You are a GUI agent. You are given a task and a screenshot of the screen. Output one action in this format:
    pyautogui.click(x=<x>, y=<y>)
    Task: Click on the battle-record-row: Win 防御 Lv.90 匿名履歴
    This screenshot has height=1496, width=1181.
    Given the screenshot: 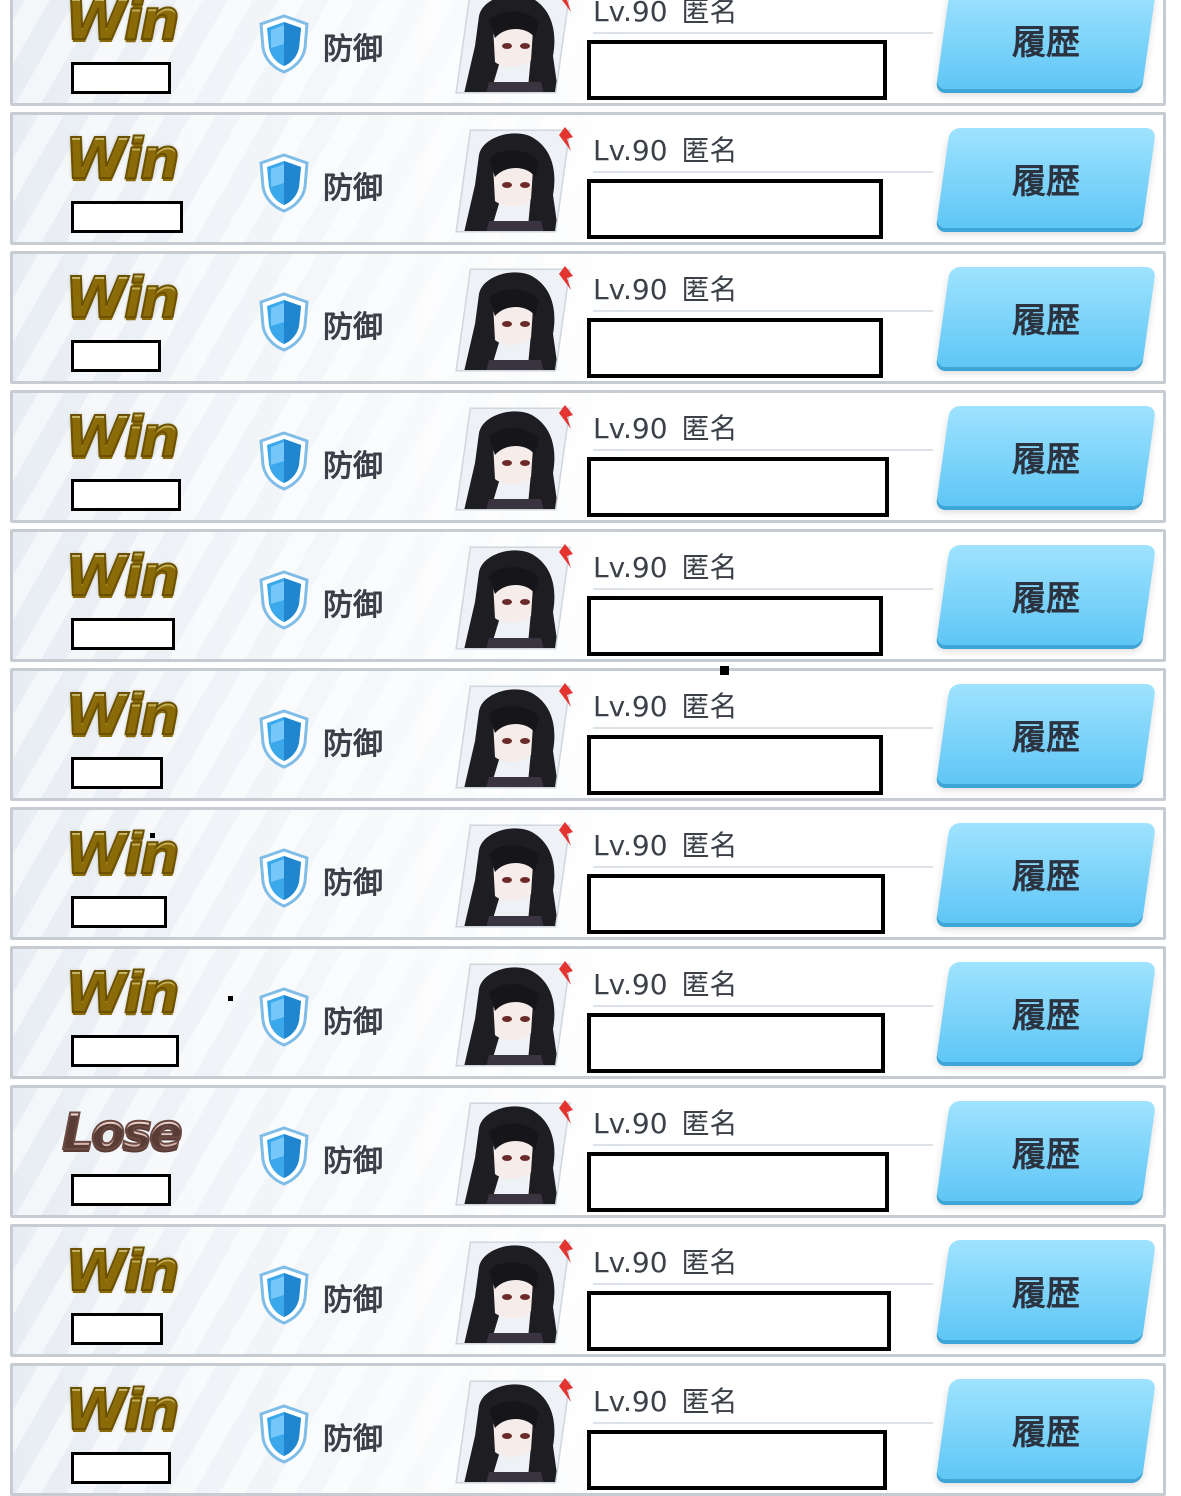 What is the action you would take?
    pyautogui.click(x=588, y=1012)
    